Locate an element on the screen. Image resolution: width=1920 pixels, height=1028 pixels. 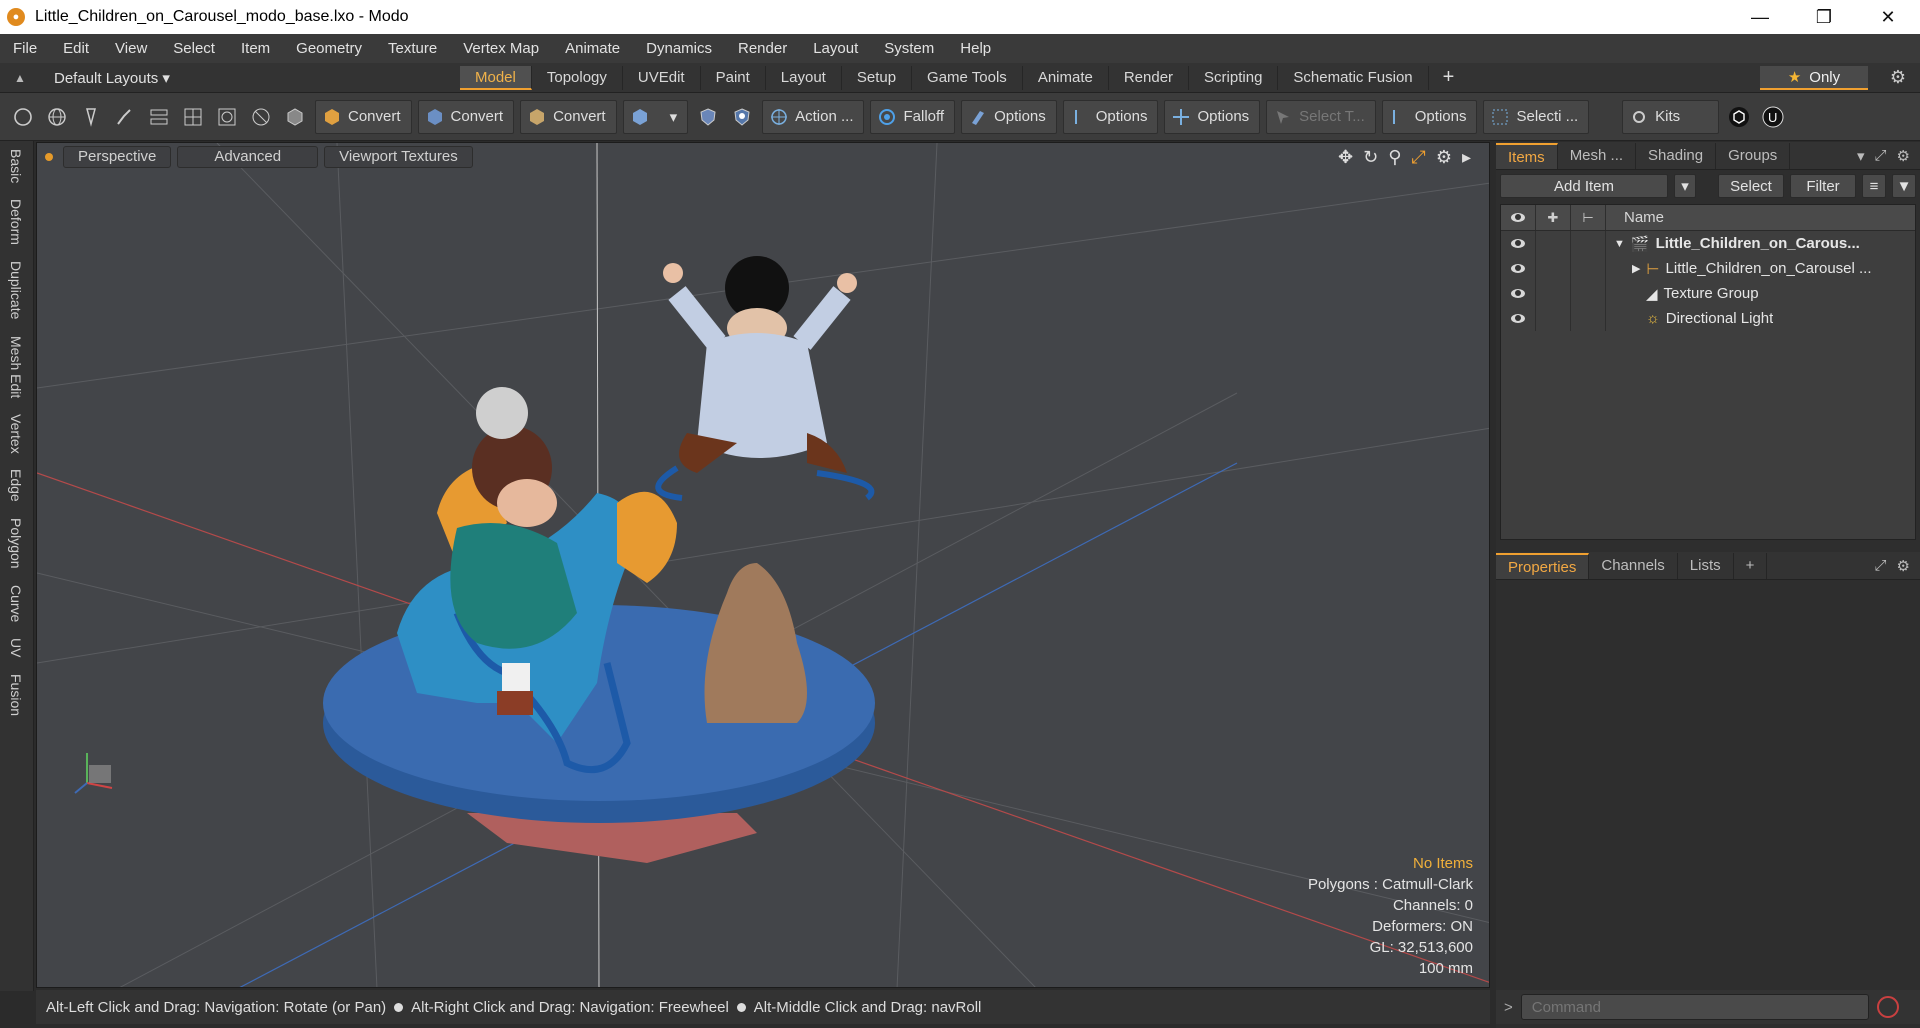
tab-schematic-fusion: Schematic Fusion is located at coordinates (1353, 77).